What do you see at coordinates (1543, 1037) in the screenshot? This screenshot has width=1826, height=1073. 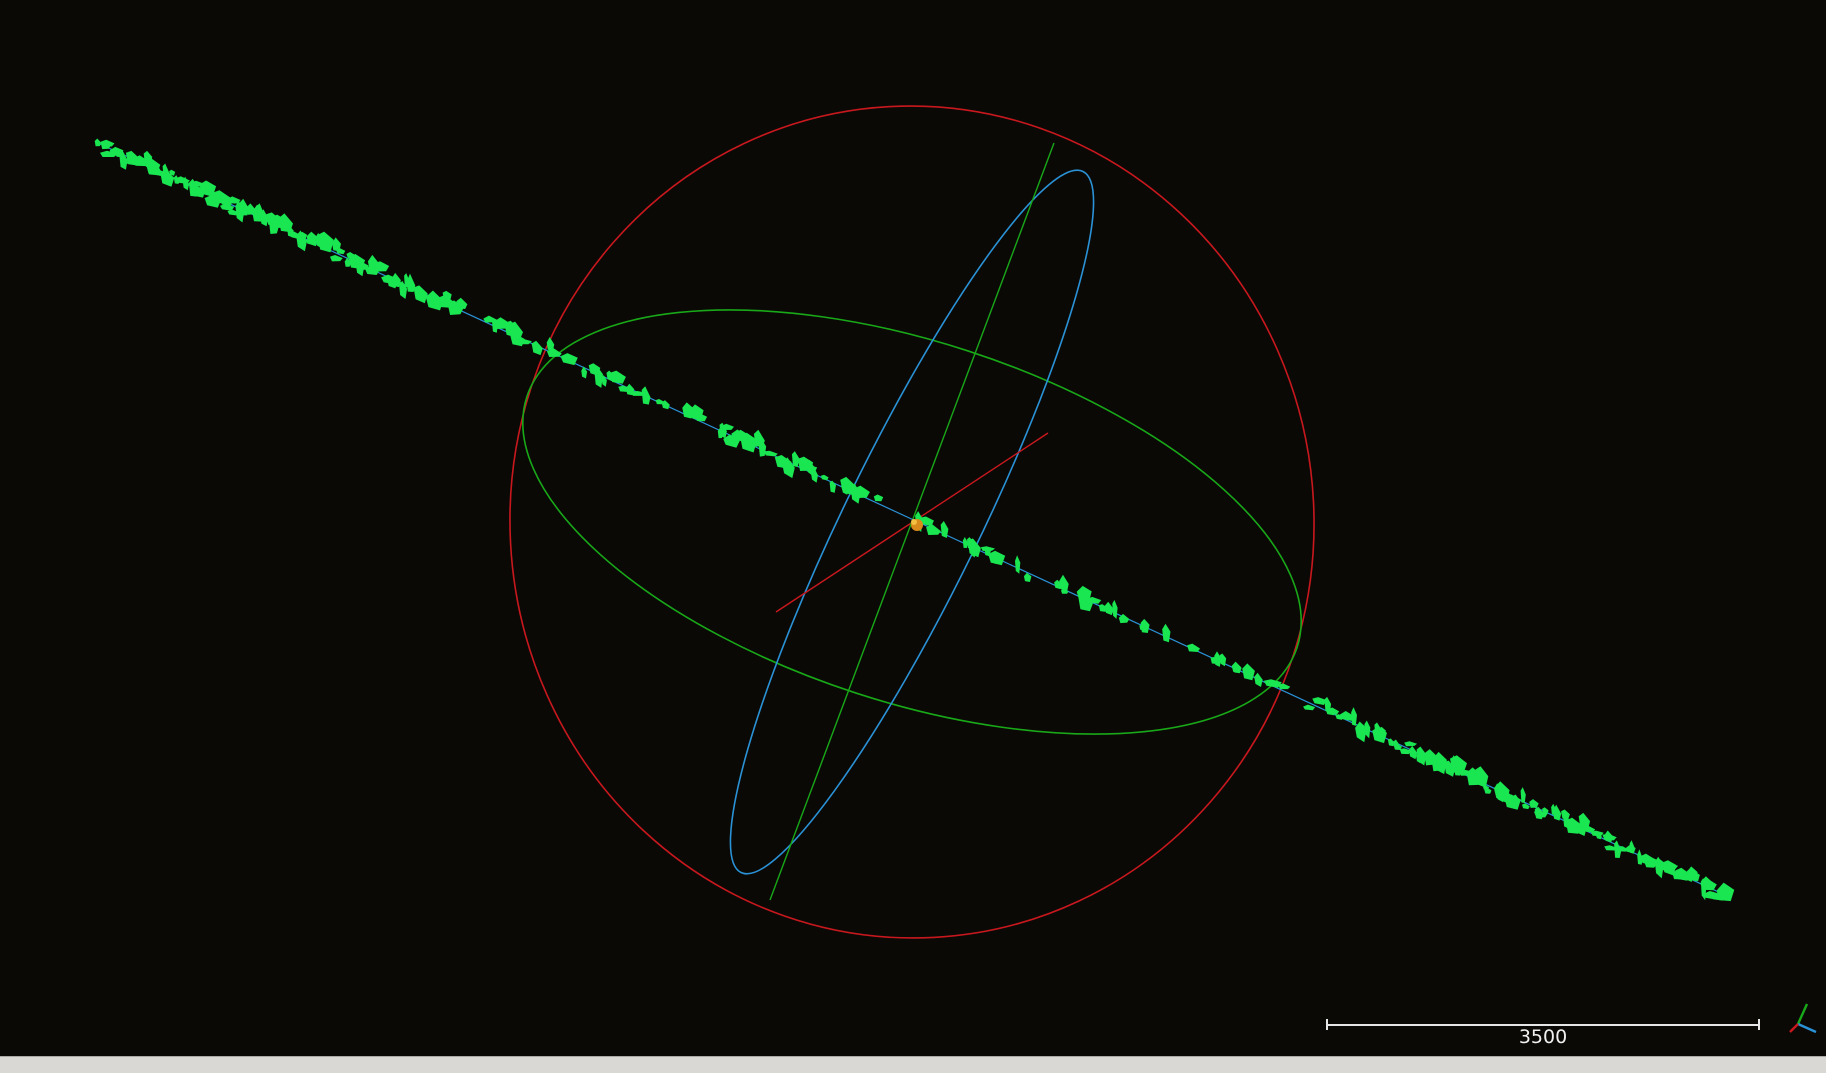 I see `scale-bar-label: 3500` at bounding box center [1543, 1037].